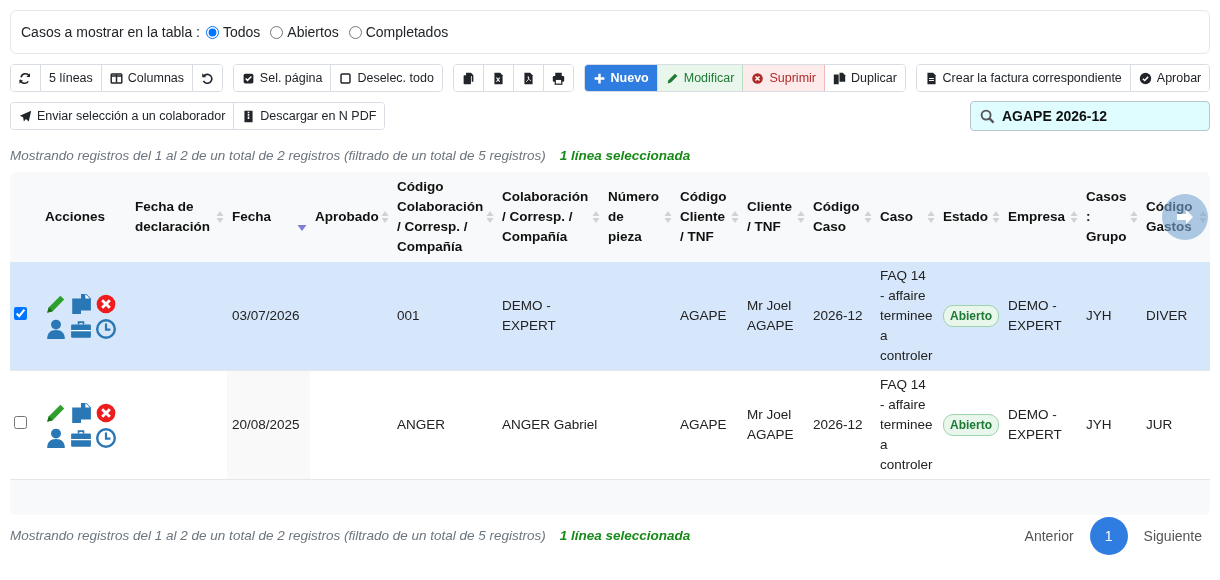 The image size is (1220, 580). What do you see at coordinates (116, 78) in the screenshot?
I see `columns-icon` at bounding box center [116, 78].